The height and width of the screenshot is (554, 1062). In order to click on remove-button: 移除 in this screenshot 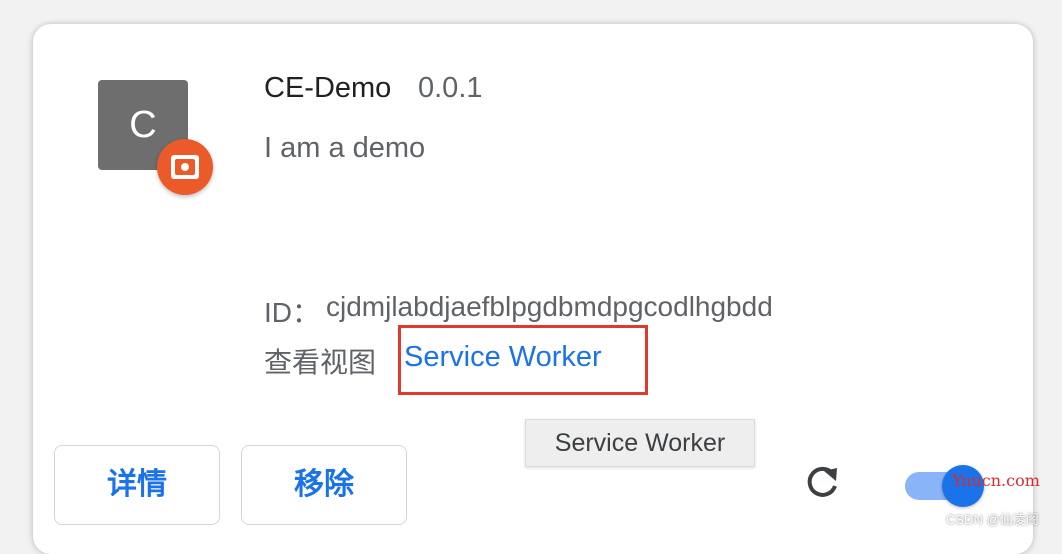, I will do `click(324, 485)`.